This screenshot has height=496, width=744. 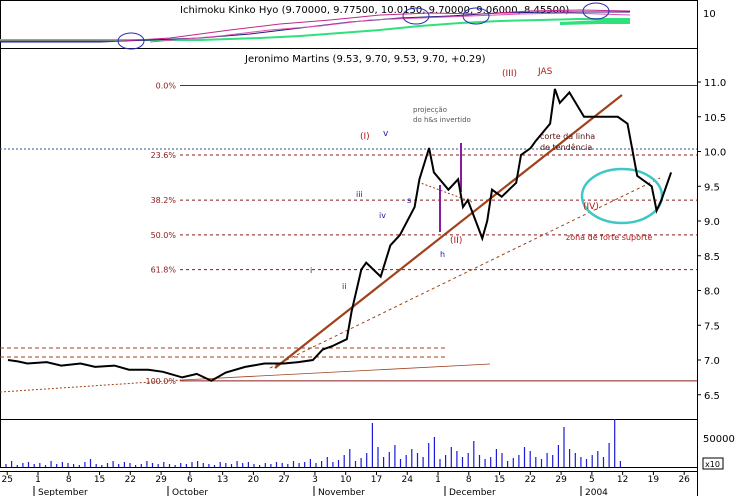 I want to click on y-tick-label: 9.0, so click(x=712, y=222).